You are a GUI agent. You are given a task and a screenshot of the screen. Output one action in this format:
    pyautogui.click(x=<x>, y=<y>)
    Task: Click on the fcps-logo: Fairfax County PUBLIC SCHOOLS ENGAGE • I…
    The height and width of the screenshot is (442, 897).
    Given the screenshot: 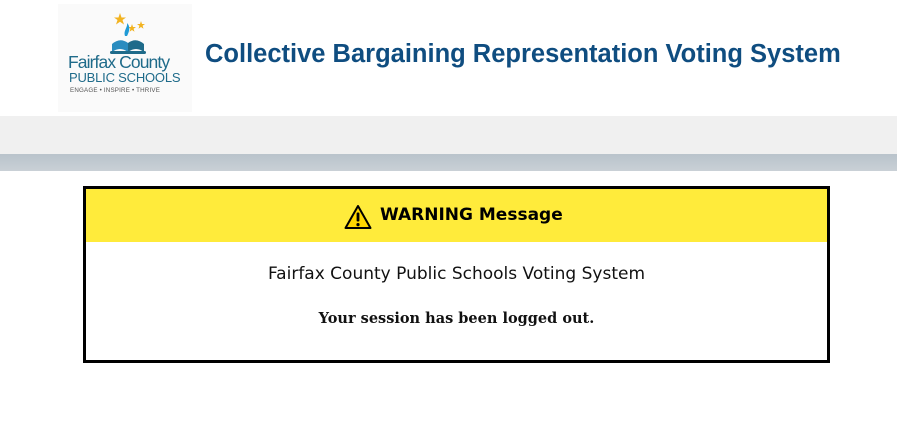 What is the action you would take?
    pyautogui.click(x=125, y=58)
    